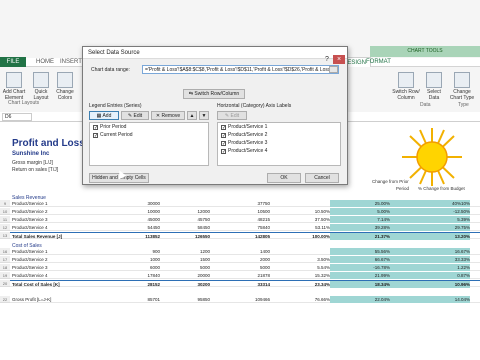 This screenshot has width=480, height=360. What do you see at coordinates (378, 62) in the screenshot?
I see `tab-format: FORMAT` at bounding box center [378, 62].